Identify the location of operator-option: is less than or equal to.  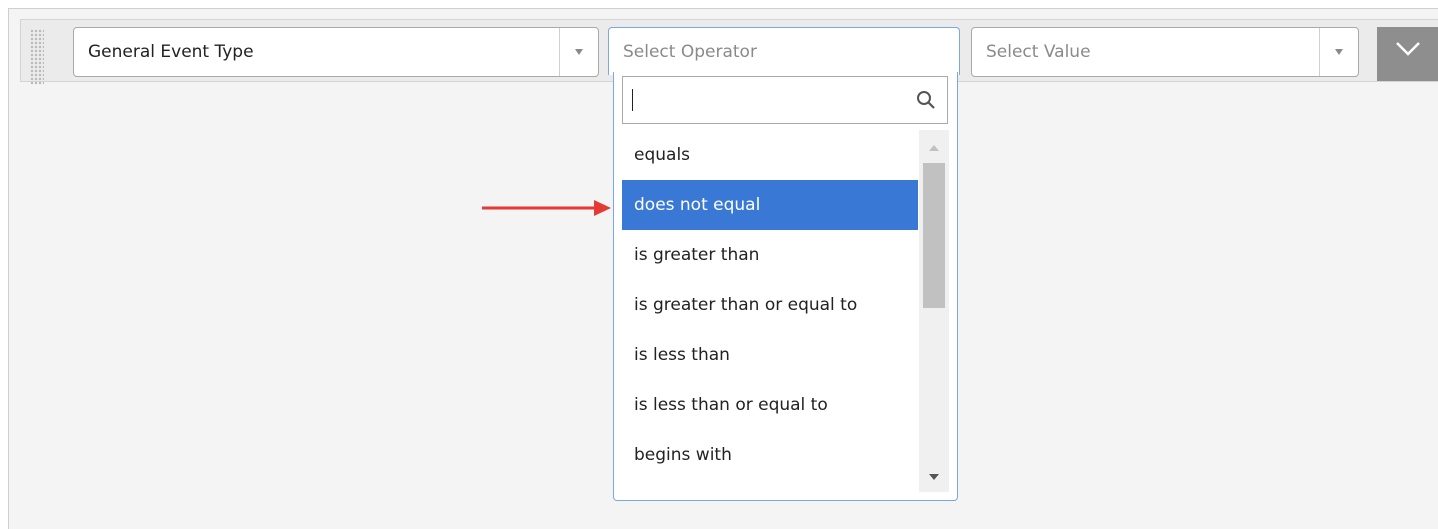
(770, 405).